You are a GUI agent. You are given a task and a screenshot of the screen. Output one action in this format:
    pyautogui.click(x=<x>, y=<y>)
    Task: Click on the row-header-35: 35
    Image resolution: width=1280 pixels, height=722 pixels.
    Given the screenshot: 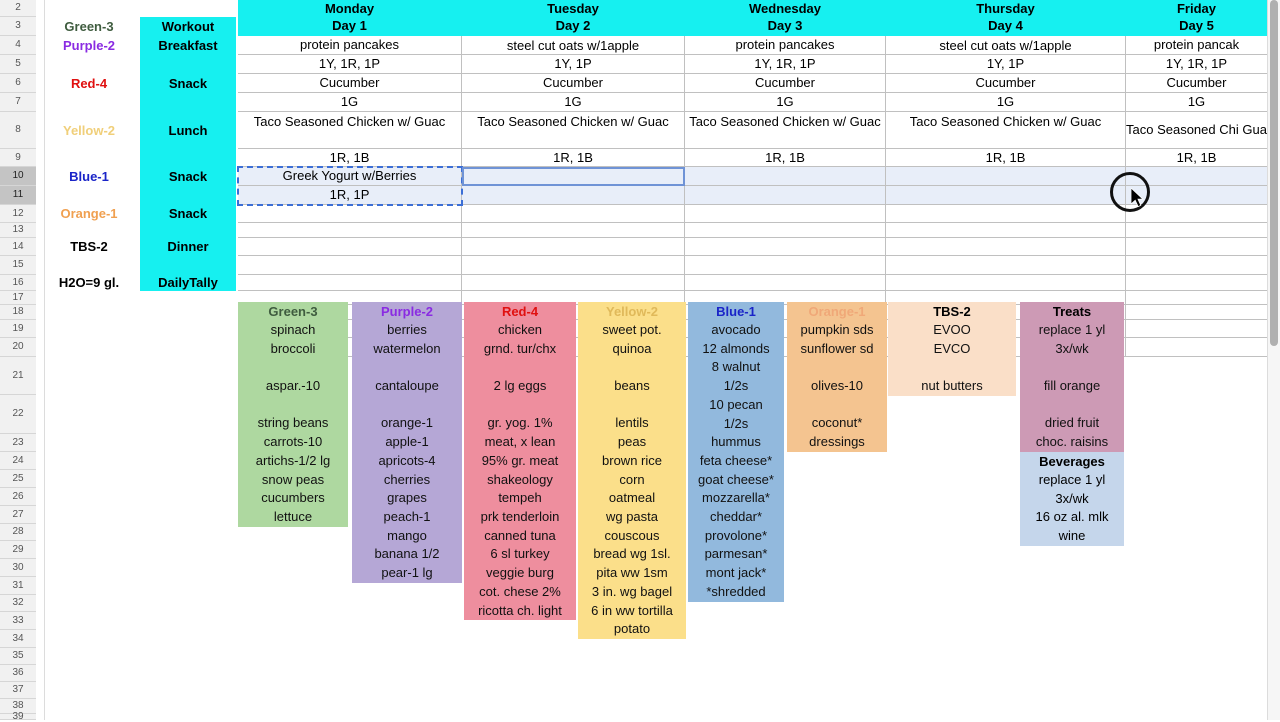 What is the action you would take?
    pyautogui.click(x=18, y=656)
    